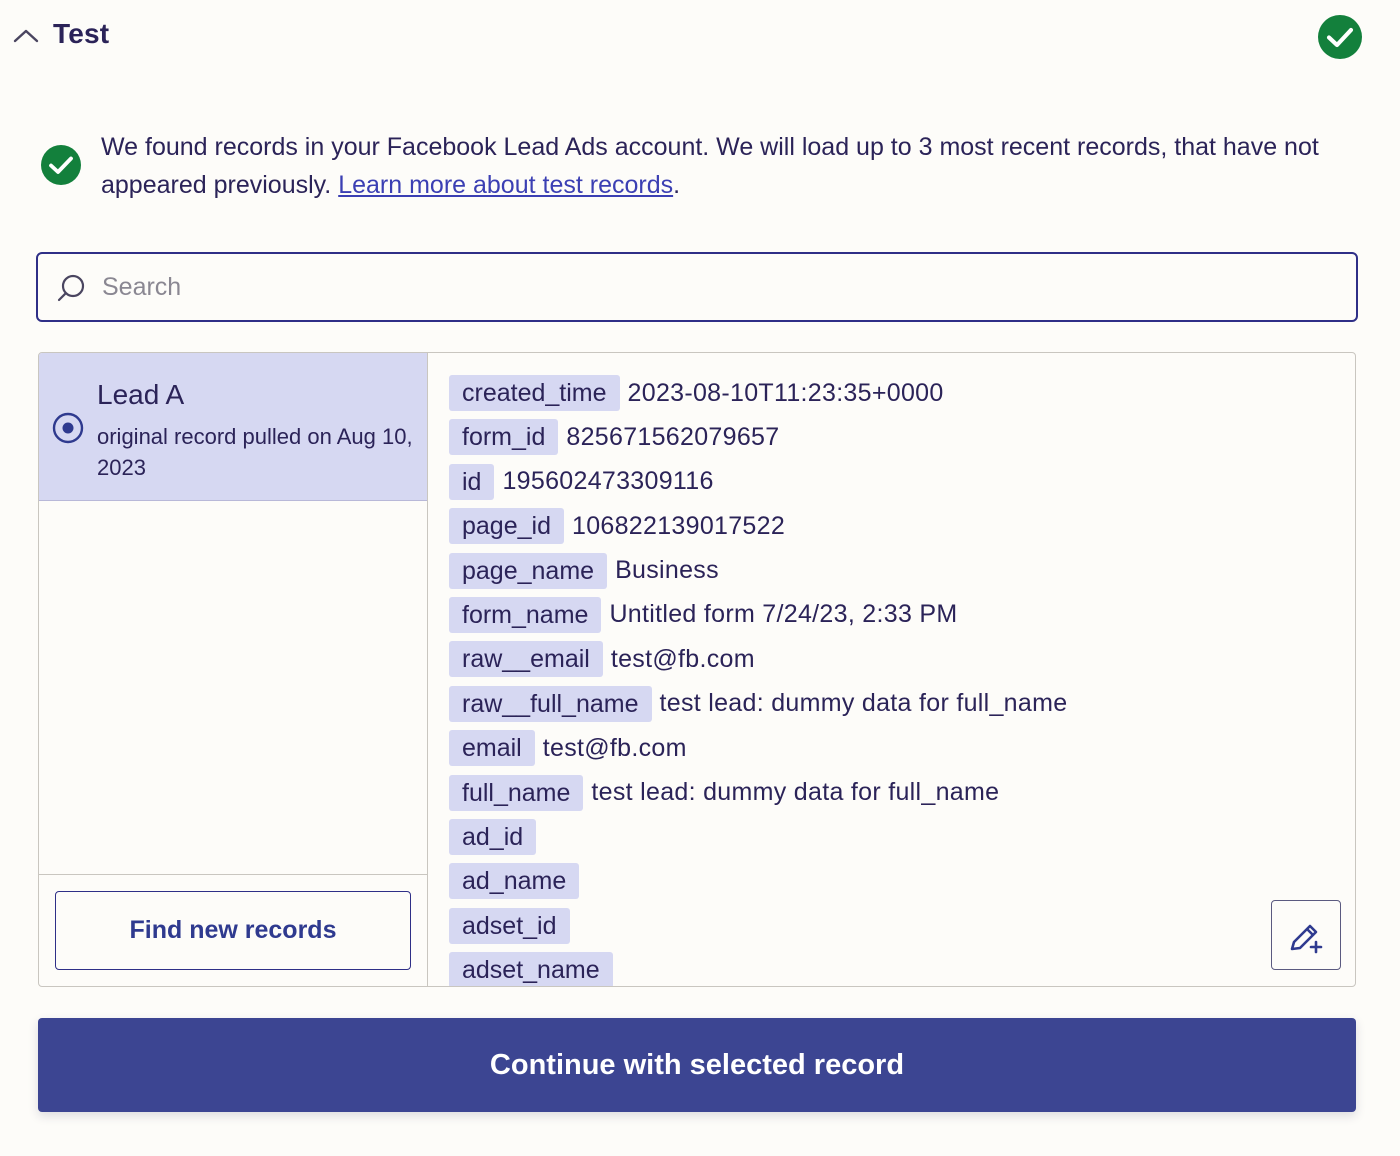 This screenshot has height=1156, width=1400. What do you see at coordinates (525, 614) in the screenshot?
I see `field-key: form_name` at bounding box center [525, 614].